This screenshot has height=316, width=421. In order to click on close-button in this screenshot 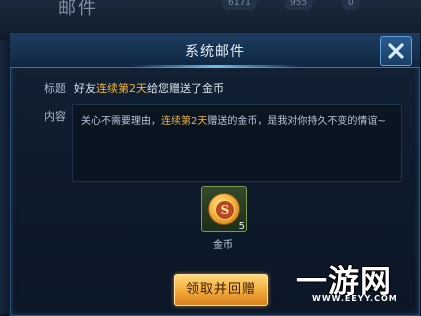, I will do `click(396, 51)`.